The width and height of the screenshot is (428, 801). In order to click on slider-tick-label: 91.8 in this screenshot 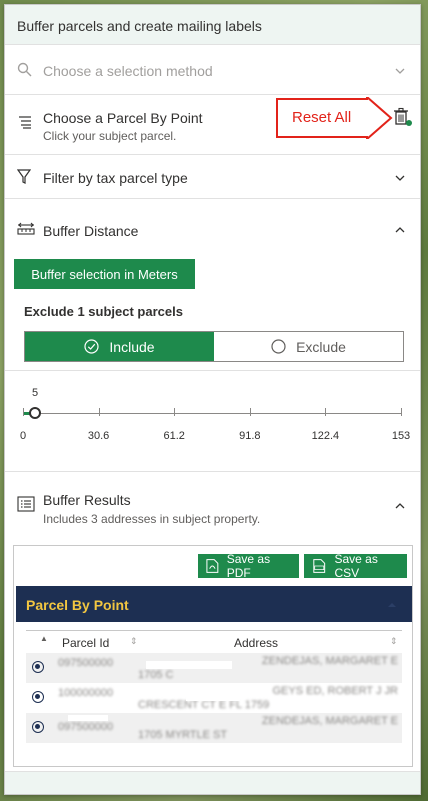, I will do `click(250, 436)`.